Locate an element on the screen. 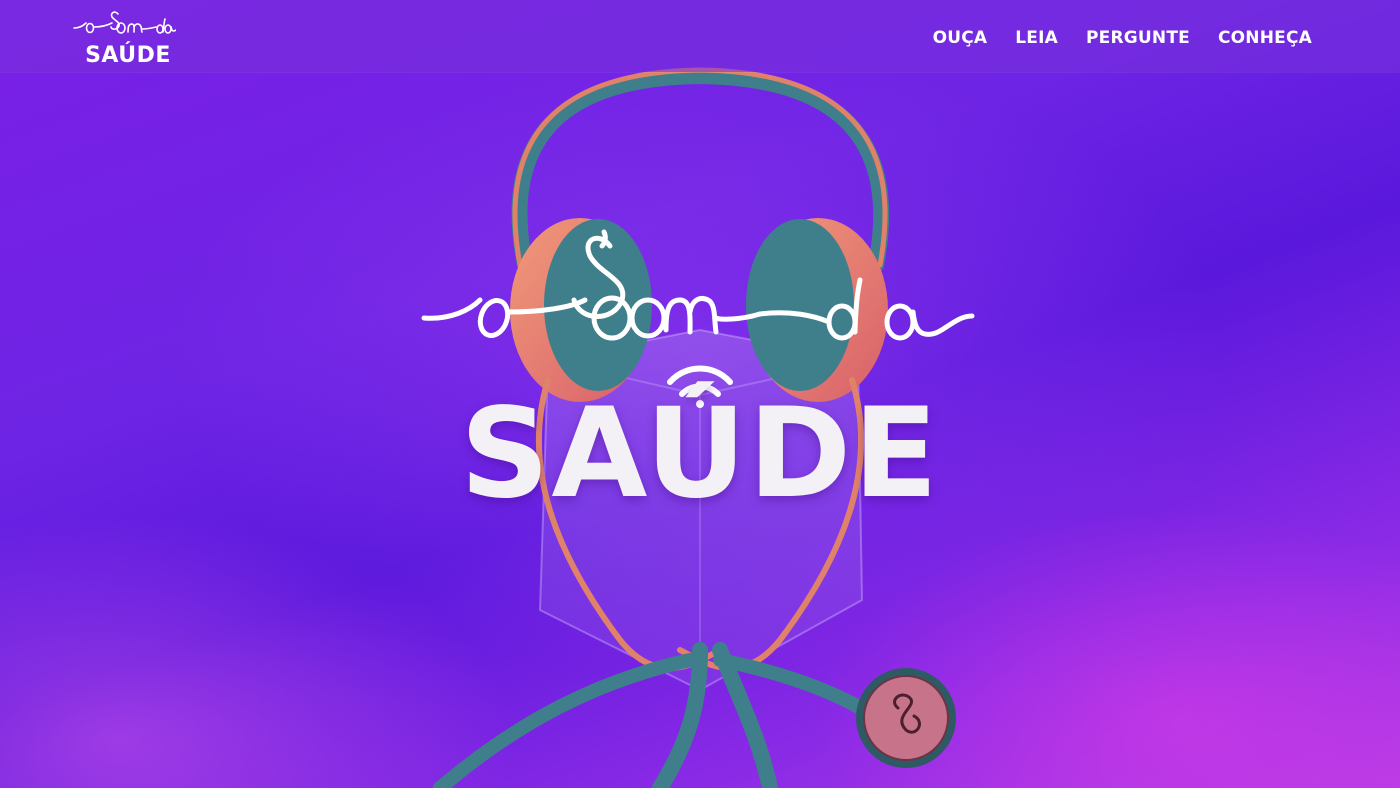  nav-item-ouca: OUÇA is located at coordinates (960, 38).